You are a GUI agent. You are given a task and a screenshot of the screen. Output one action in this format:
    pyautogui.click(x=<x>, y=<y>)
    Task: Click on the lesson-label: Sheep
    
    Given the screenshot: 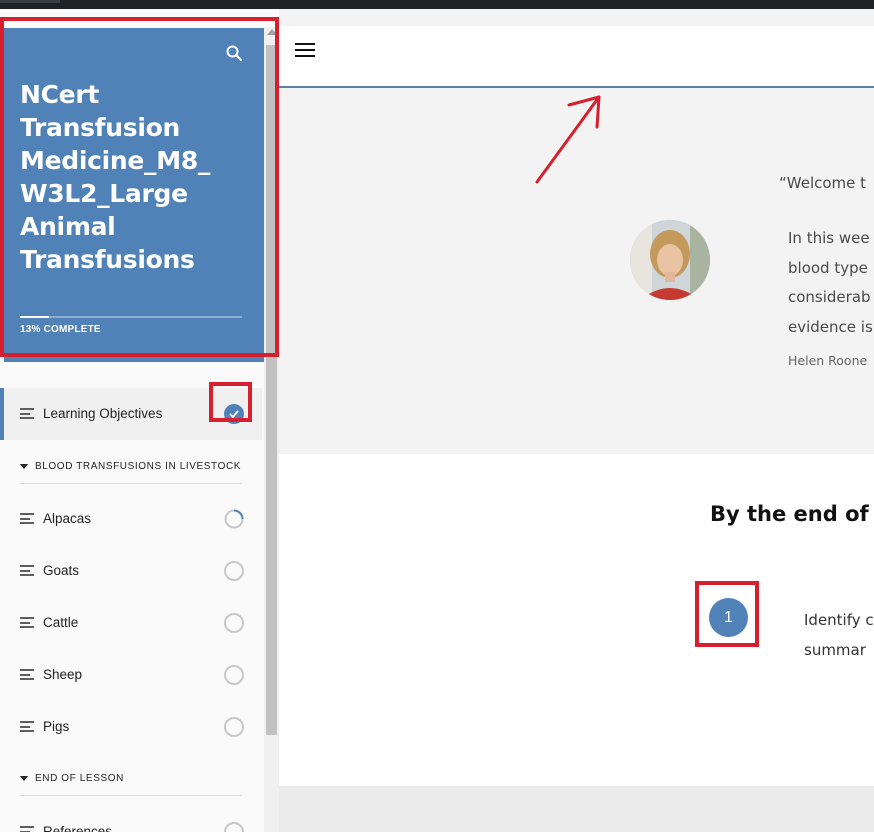 What is the action you would take?
    pyautogui.click(x=63, y=674)
    